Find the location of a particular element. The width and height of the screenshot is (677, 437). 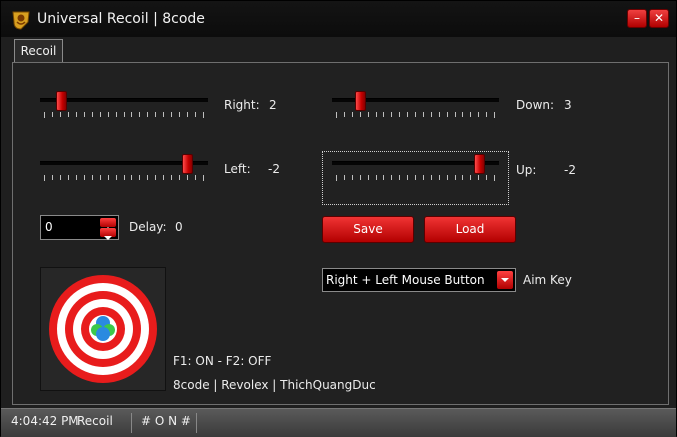

status-bar: 4:04:42 PM Recoil # O N # is located at coordinates (338, 422).